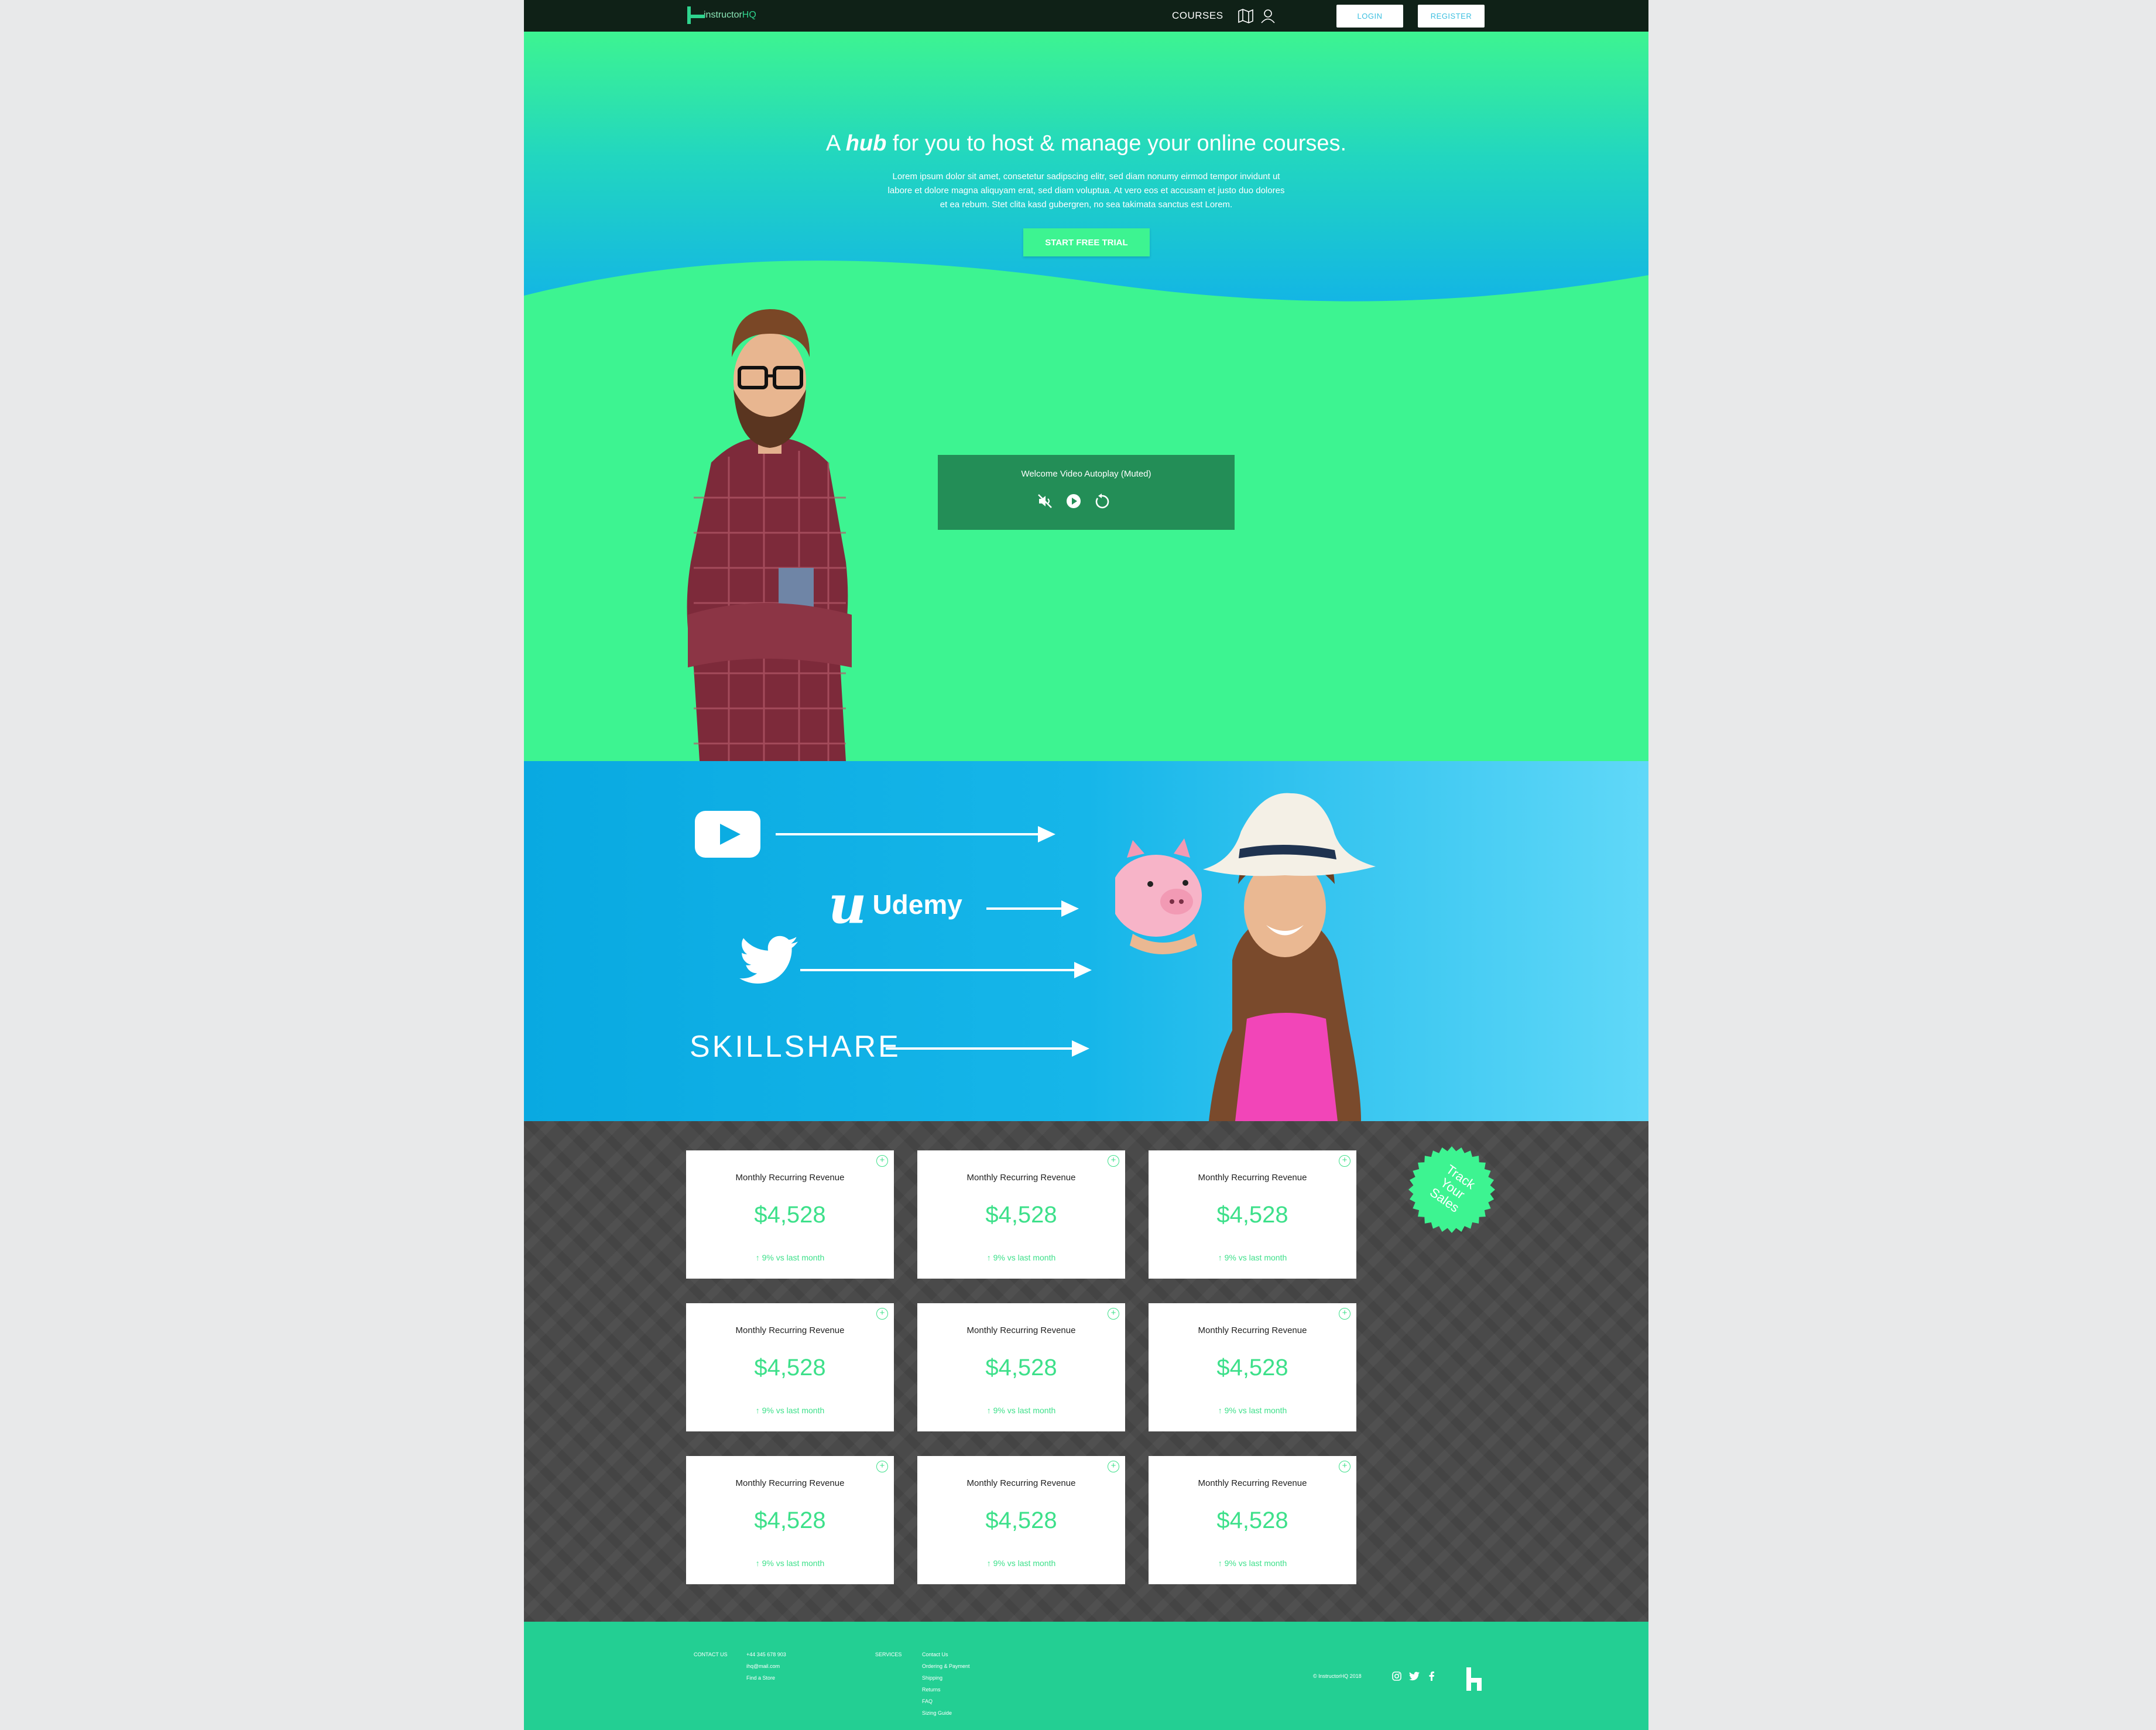 Image resolution: width=2156 pixels, height=1730 pixels. What do you see at coordinates (1087, 492) in the screenshot?
I see `welcome-video-player: Welcome Video Autoplay (Muted)` at bounding box center [1087, 492].